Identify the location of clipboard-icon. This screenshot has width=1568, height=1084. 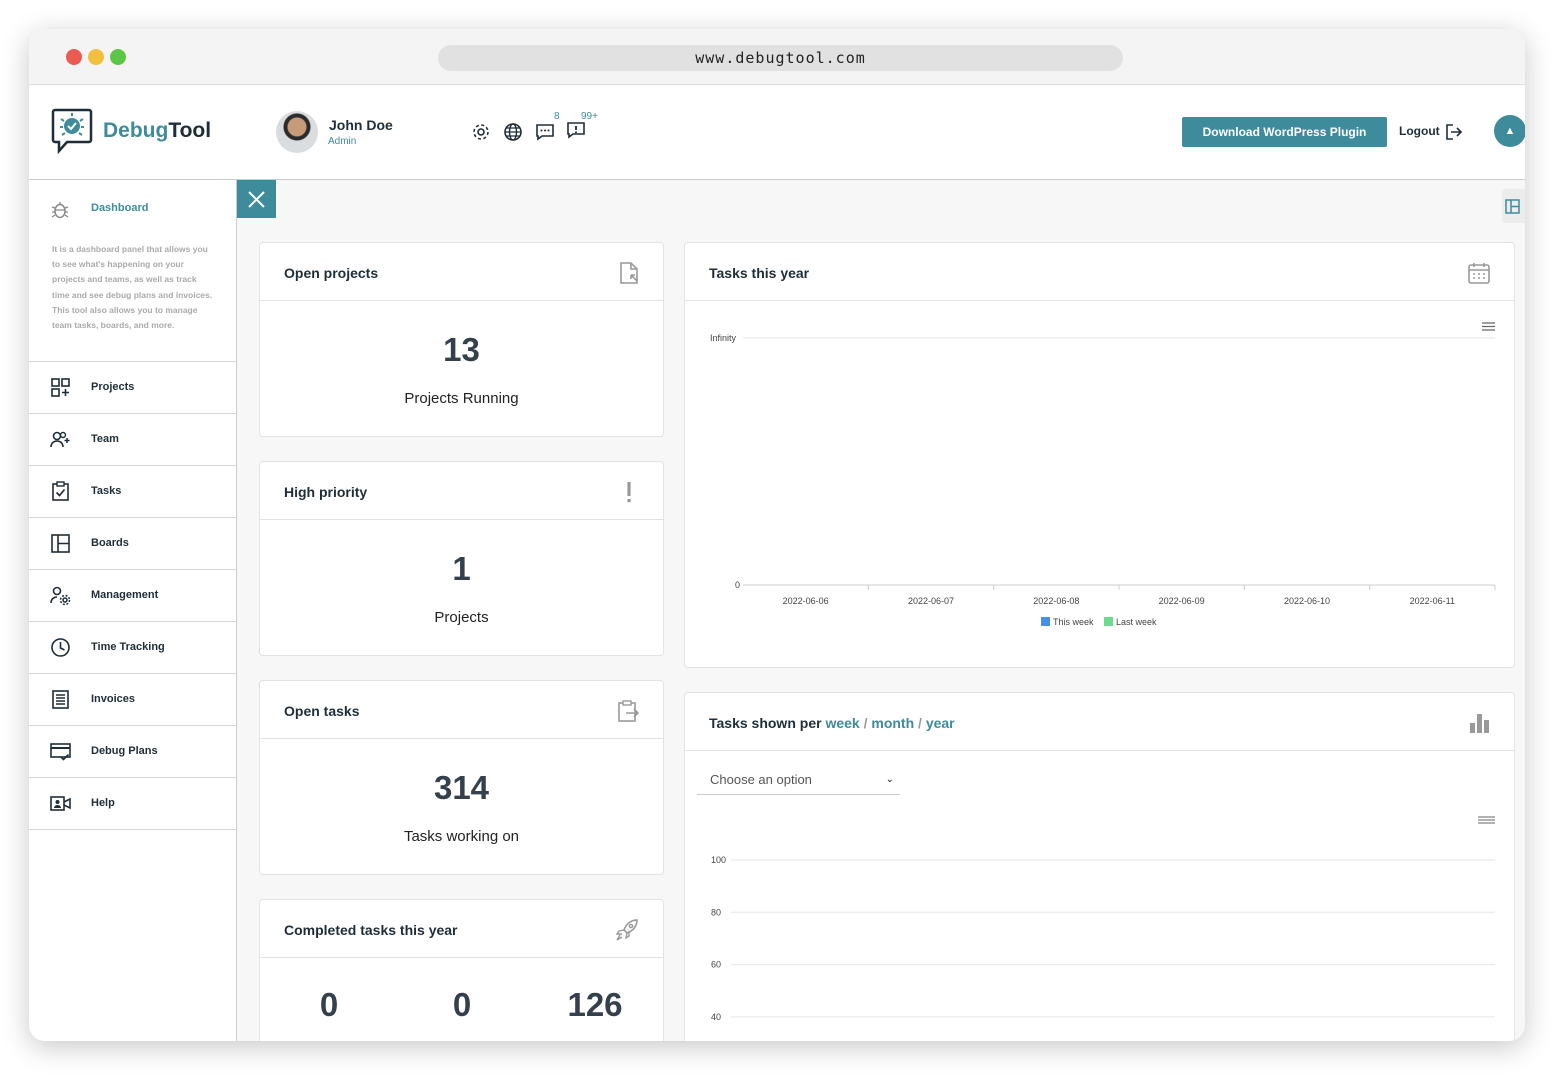
(629, 711).